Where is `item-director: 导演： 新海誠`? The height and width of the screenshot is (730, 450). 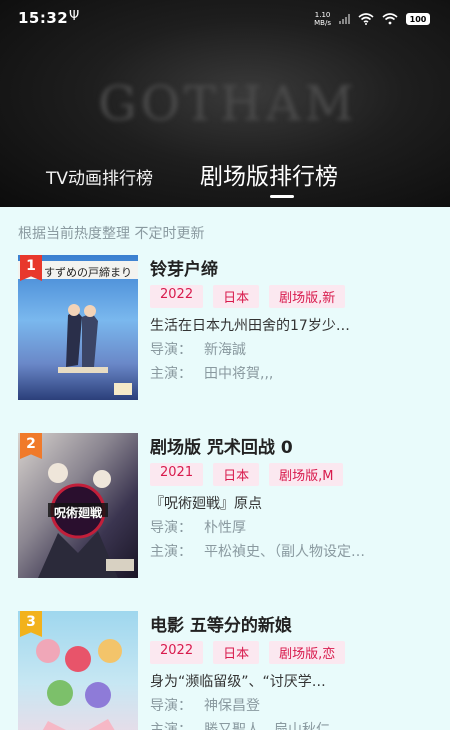
item-director: 导演： 新海誠 is located at coordinates (198, 350).